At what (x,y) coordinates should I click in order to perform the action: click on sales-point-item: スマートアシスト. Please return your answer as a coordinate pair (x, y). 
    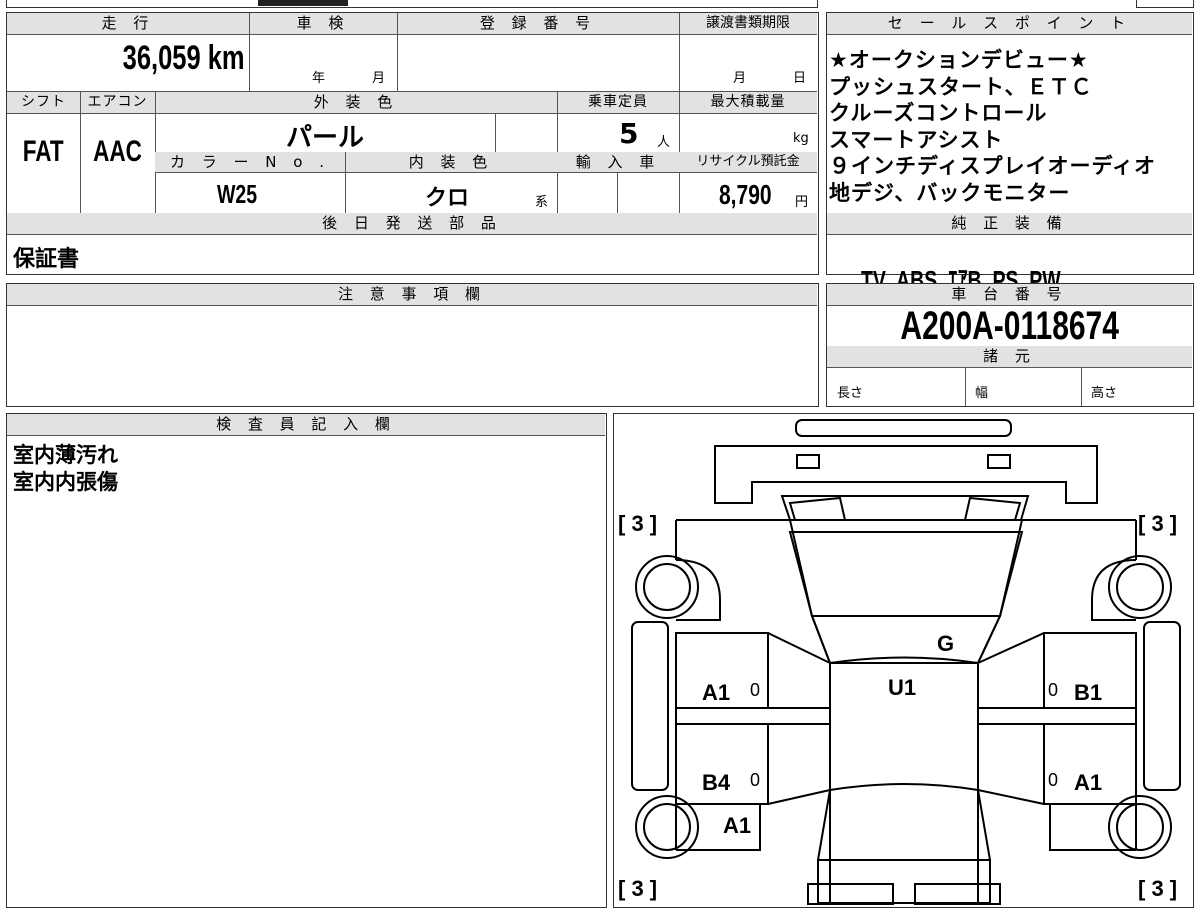
    Looking at the image, I should click on (916, 139).